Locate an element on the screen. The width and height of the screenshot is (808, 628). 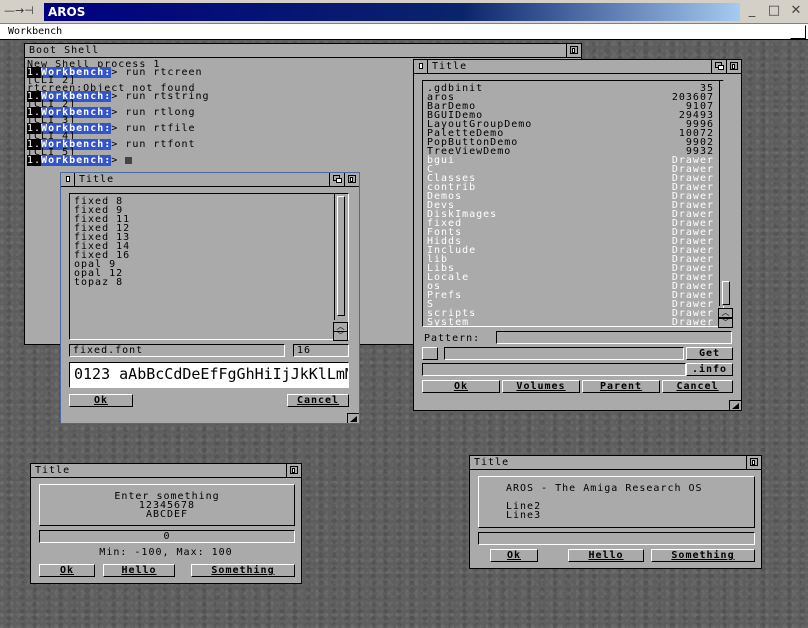
msg1-body: Enter something 12345678 ABCDEF is located at coordinates (167, 505).